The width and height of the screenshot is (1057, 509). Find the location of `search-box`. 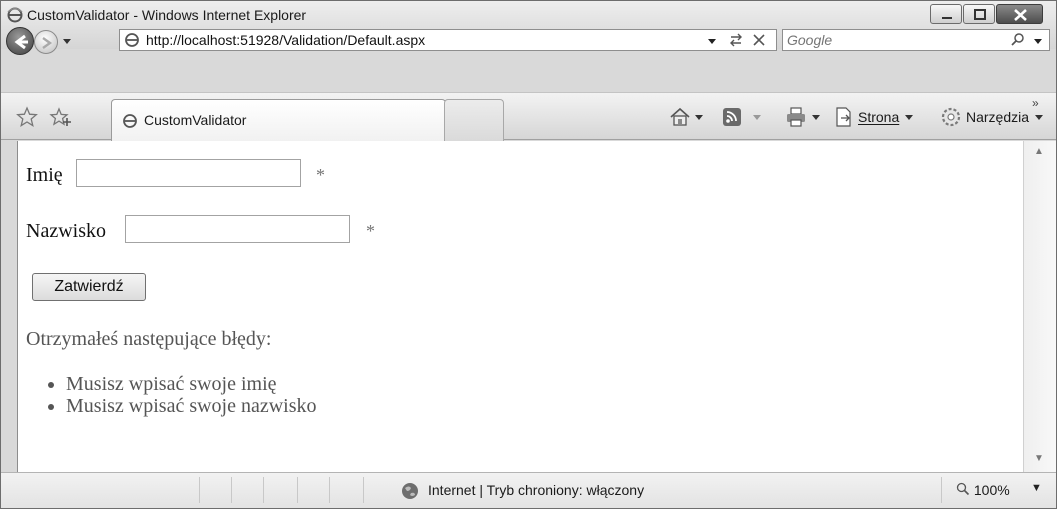

search-box is located at coordinates (916, 40).